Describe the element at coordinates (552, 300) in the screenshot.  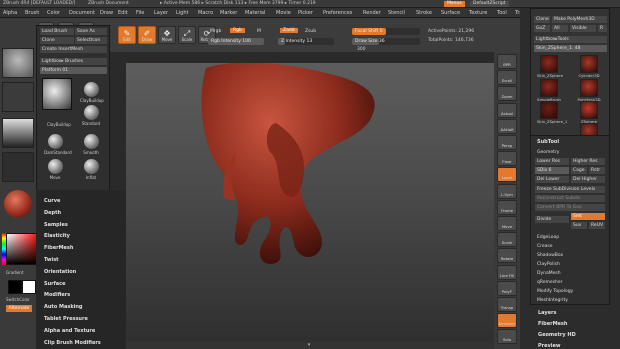
I see `subtool-meshintegrity: MeshIntegrity` at that location.